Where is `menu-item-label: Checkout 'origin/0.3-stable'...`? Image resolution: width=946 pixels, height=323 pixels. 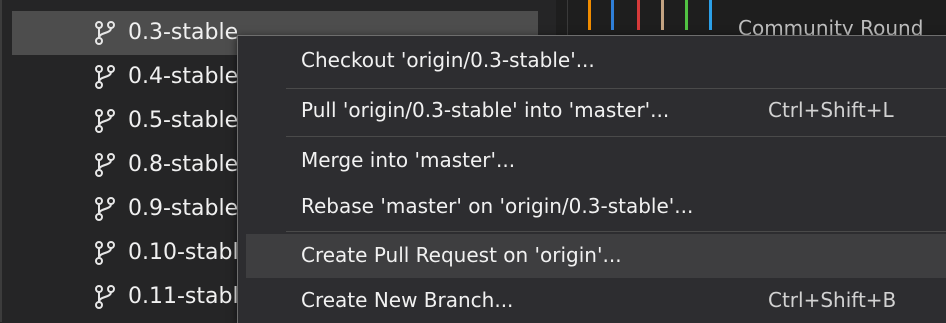 menu-item-label: Checkout 'origin/0.3-stable'... is located at coordinates (448, 60).